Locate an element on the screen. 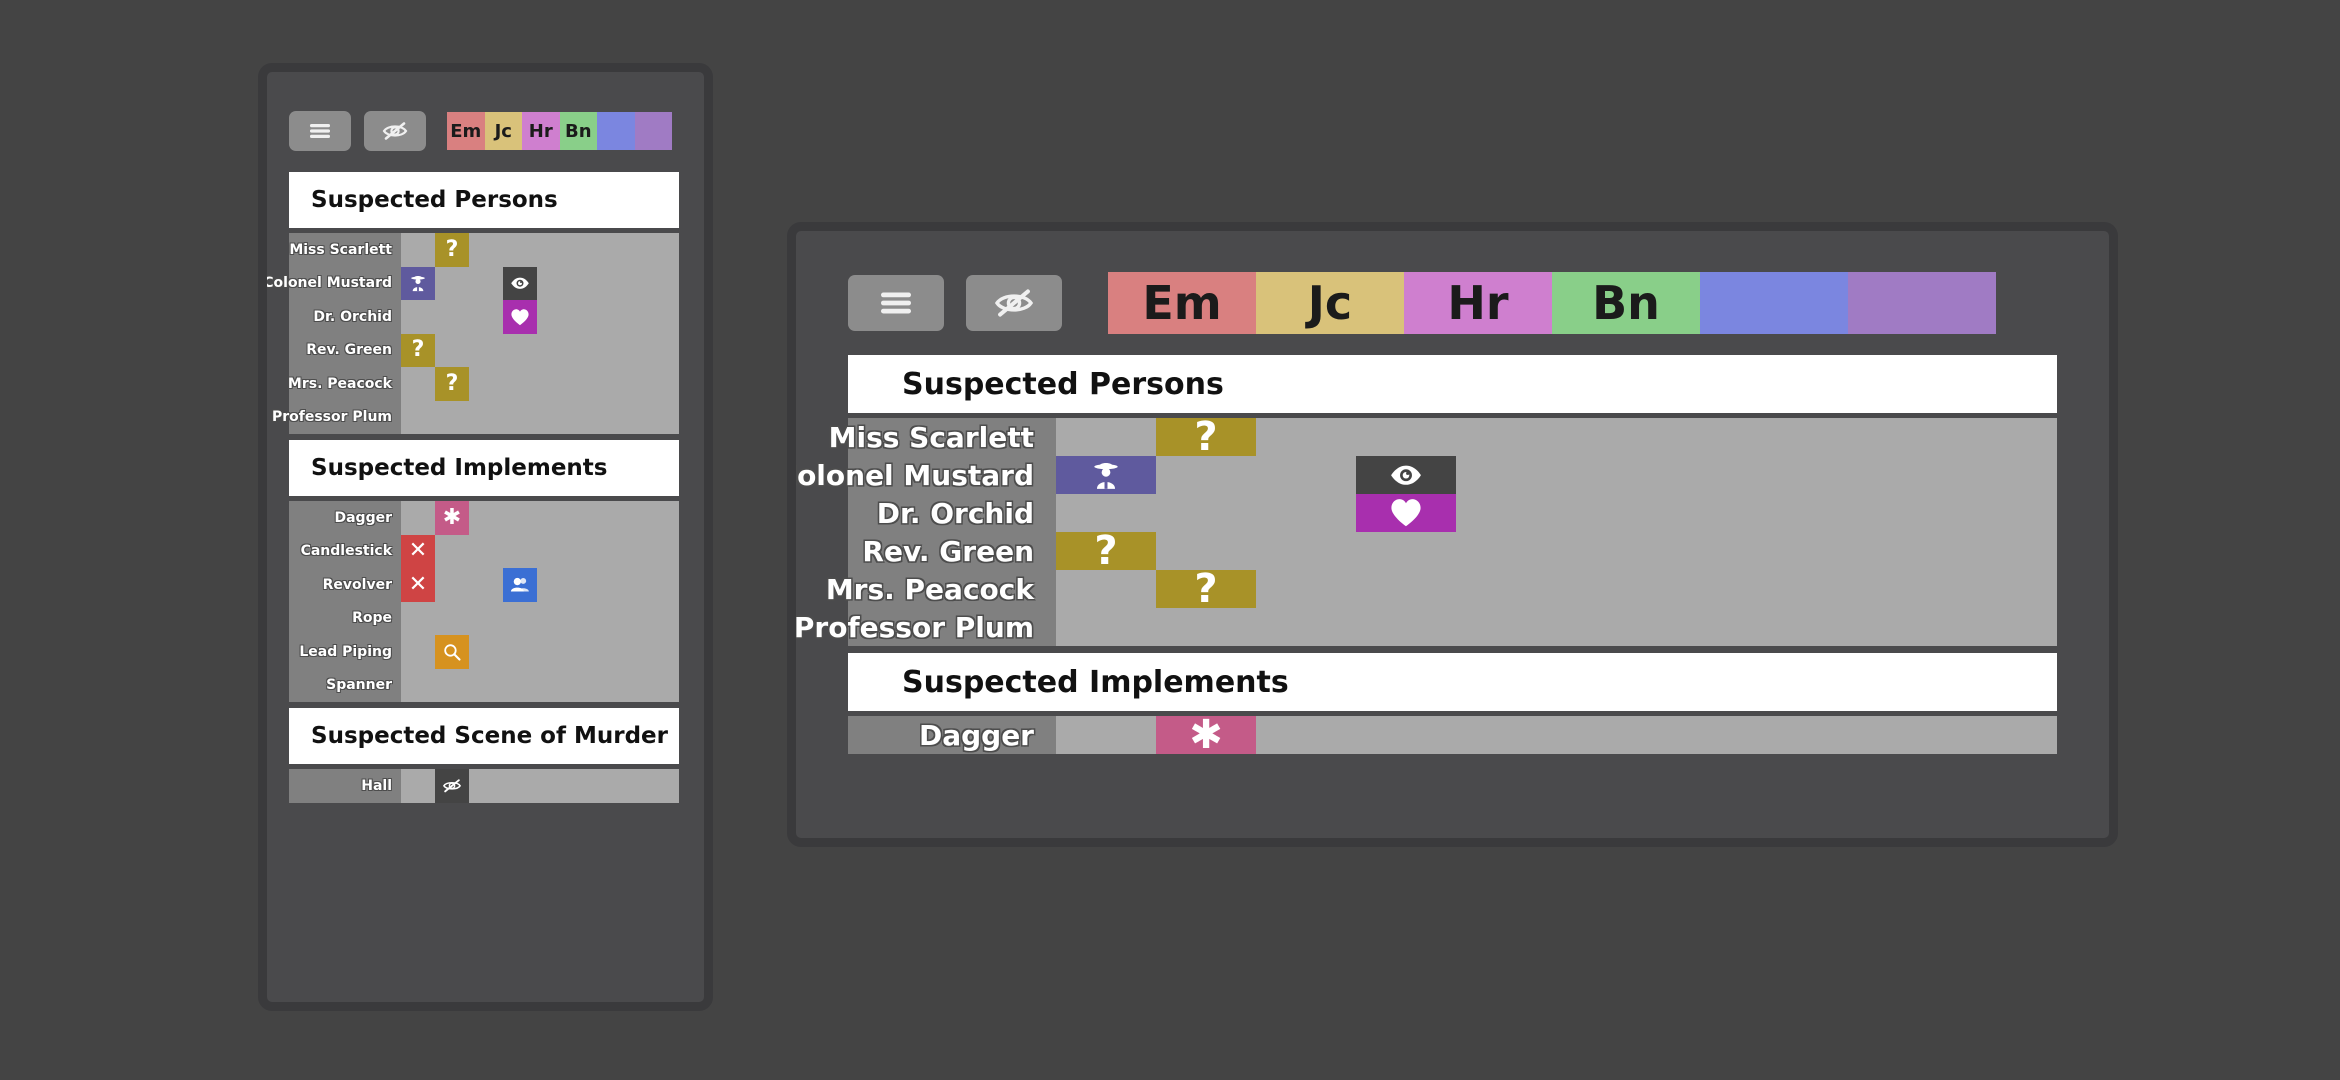  grid-cell-people is located at coordinates (520, 585).